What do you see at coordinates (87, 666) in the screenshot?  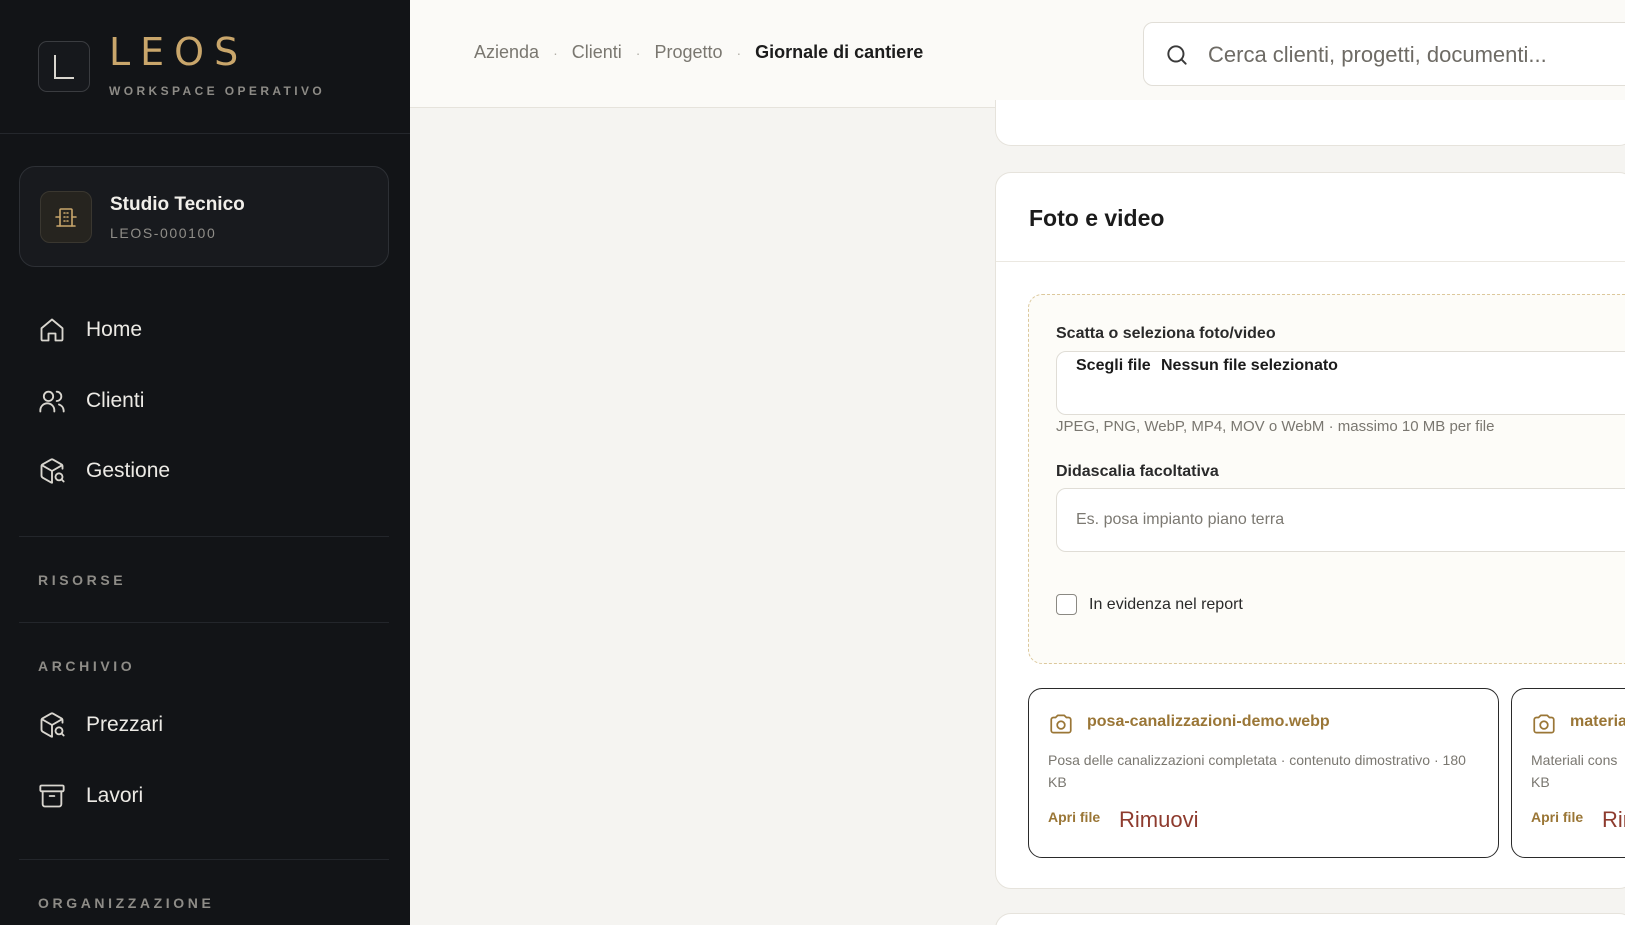 I see `section-label-archivio: ARCHIVIO` at bounding box center [87, 666].